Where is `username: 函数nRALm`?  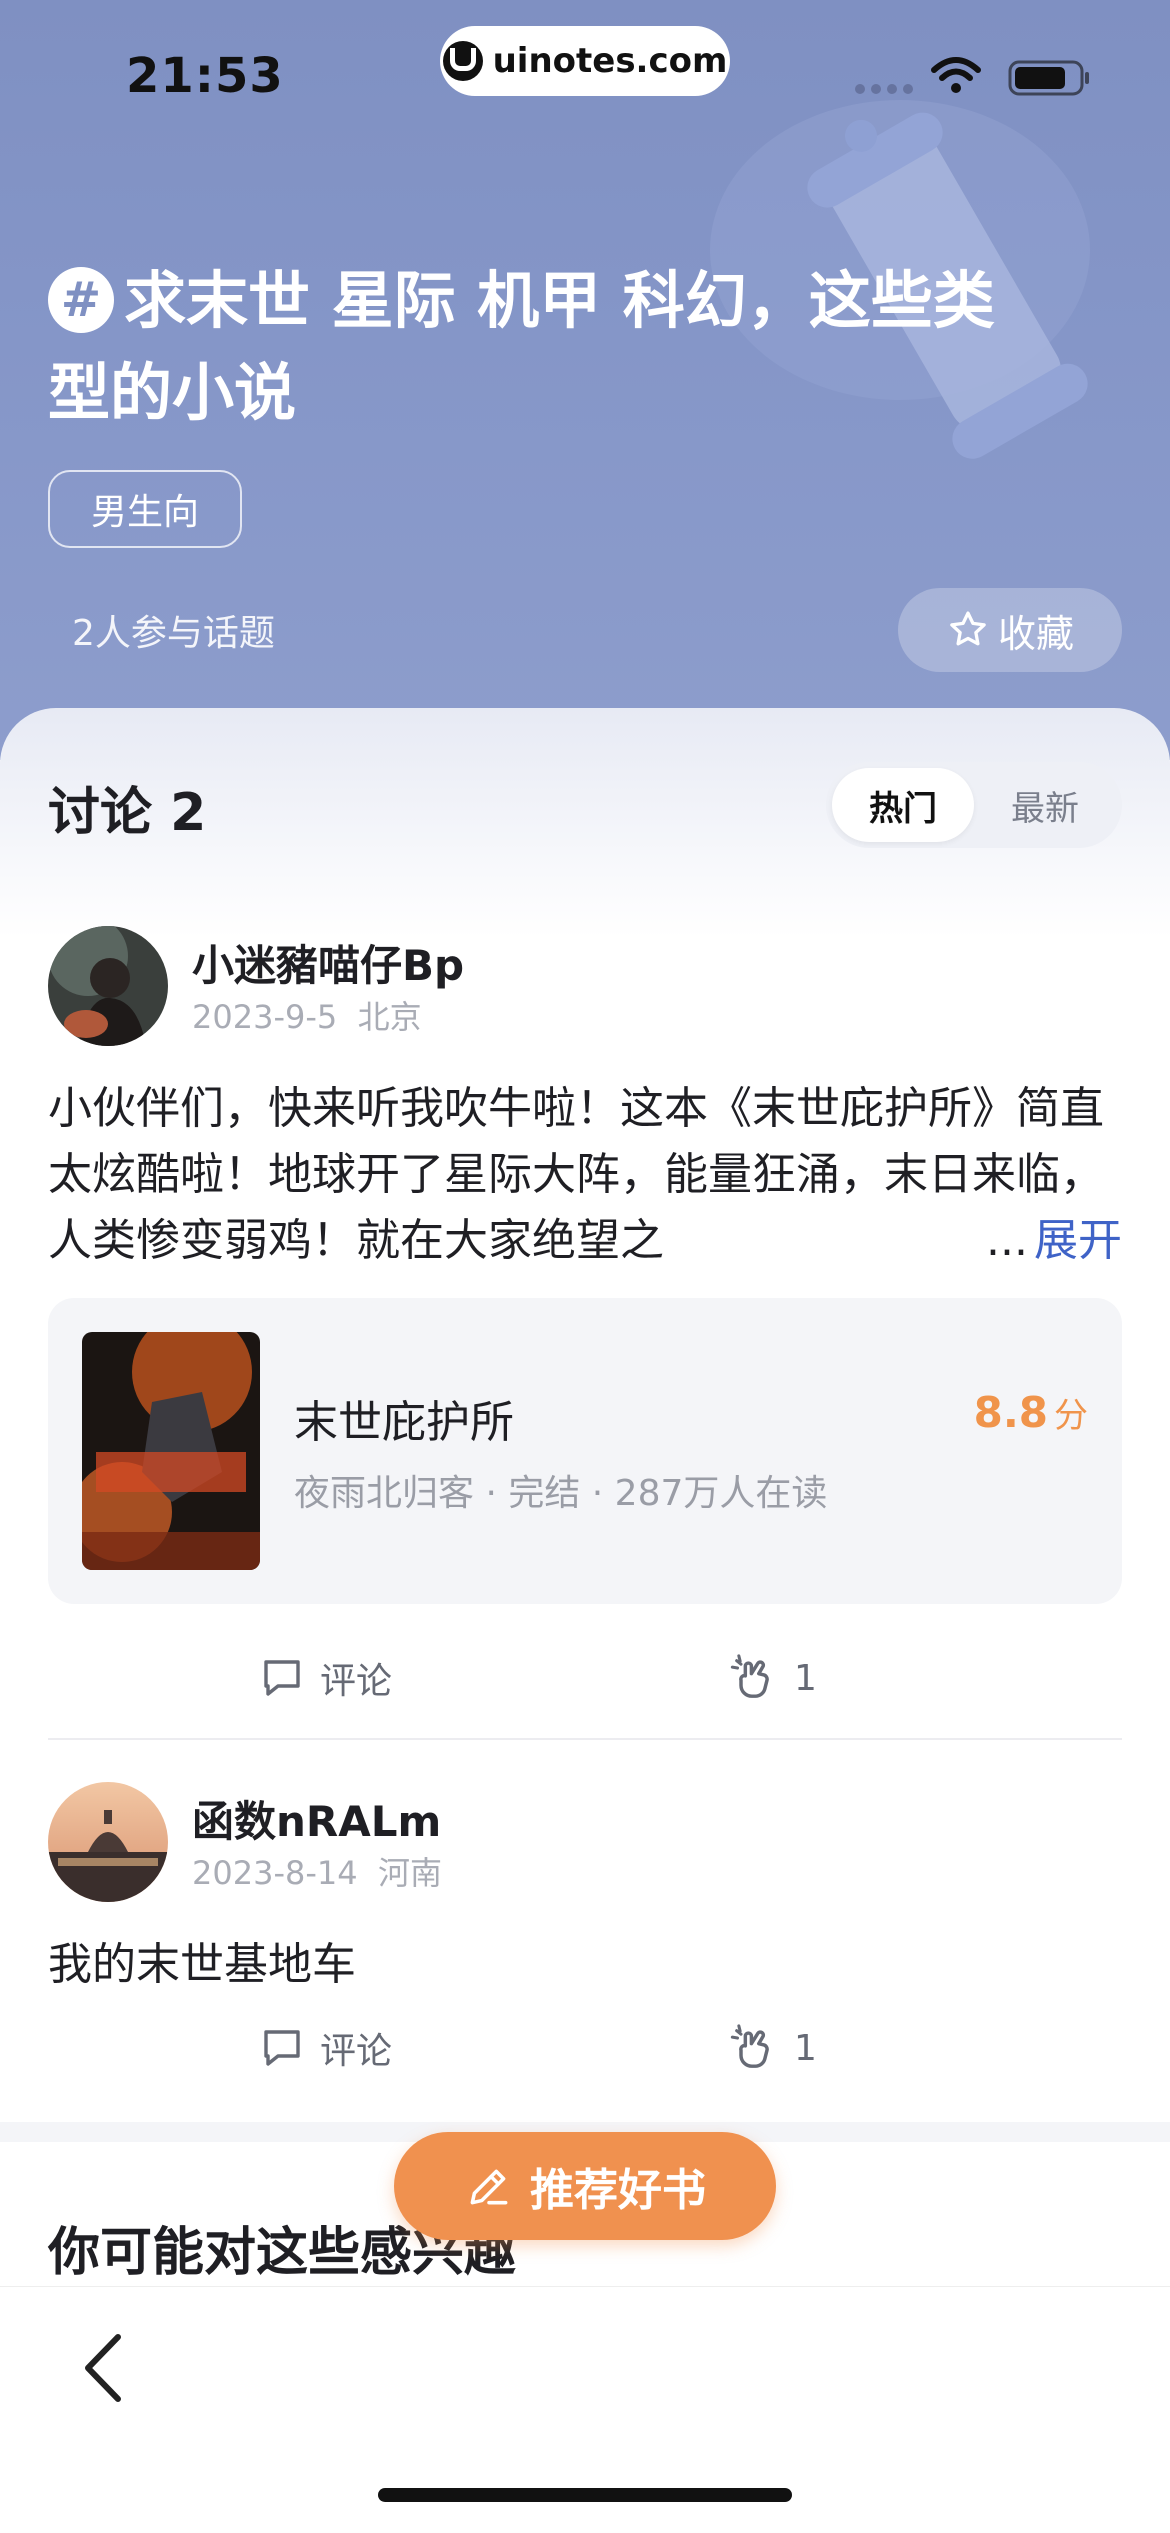 username: 函数nRALm is located at coordinates (316, 1818).